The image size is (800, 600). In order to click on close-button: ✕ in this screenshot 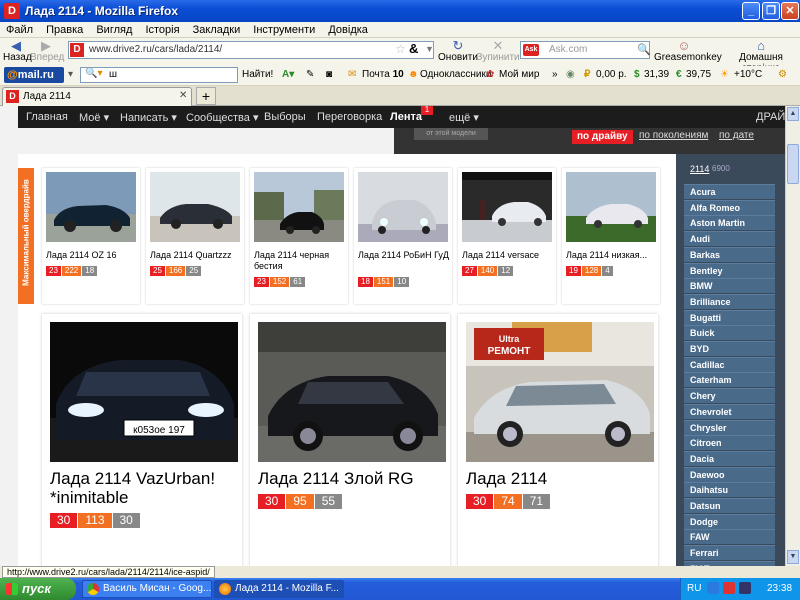, I will do `click(790, 11)`.